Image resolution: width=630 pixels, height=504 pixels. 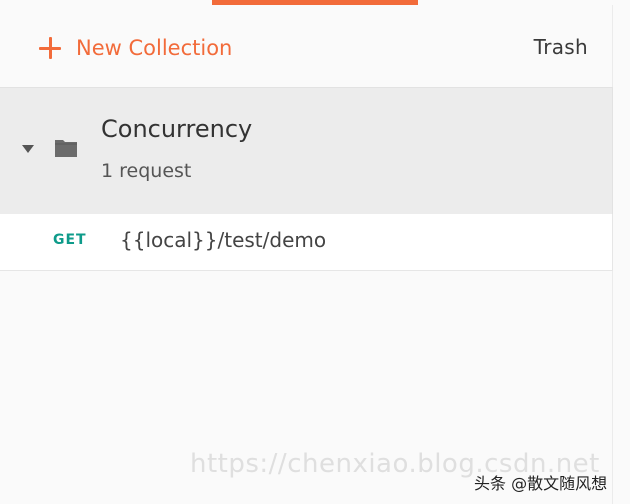 What do you see at coordinates (28, 149) in the screenshot?
I see `caret-down-icon` at bounding box center [28, 149].